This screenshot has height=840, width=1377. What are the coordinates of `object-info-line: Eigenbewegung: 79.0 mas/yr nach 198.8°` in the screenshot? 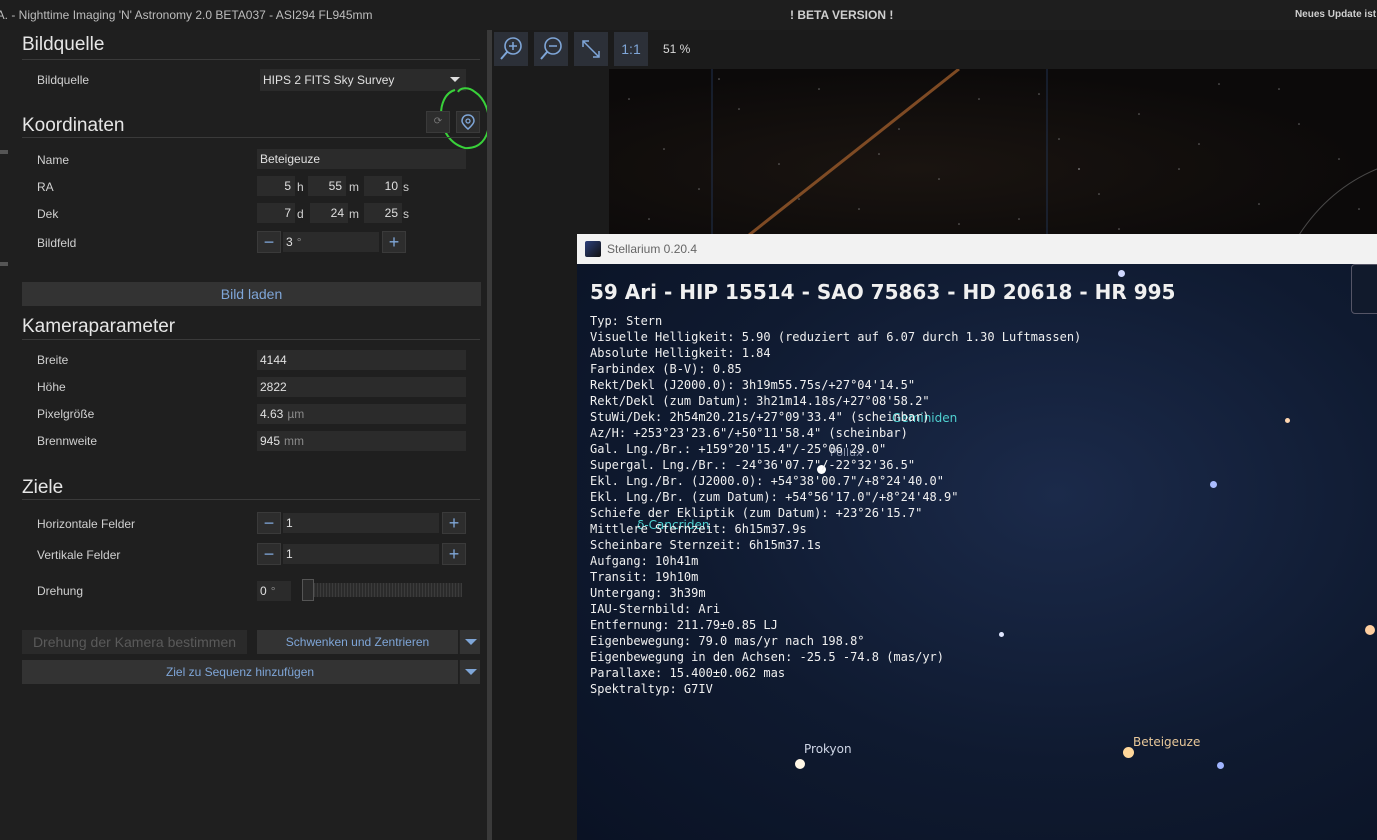 It's located at (727, 641).